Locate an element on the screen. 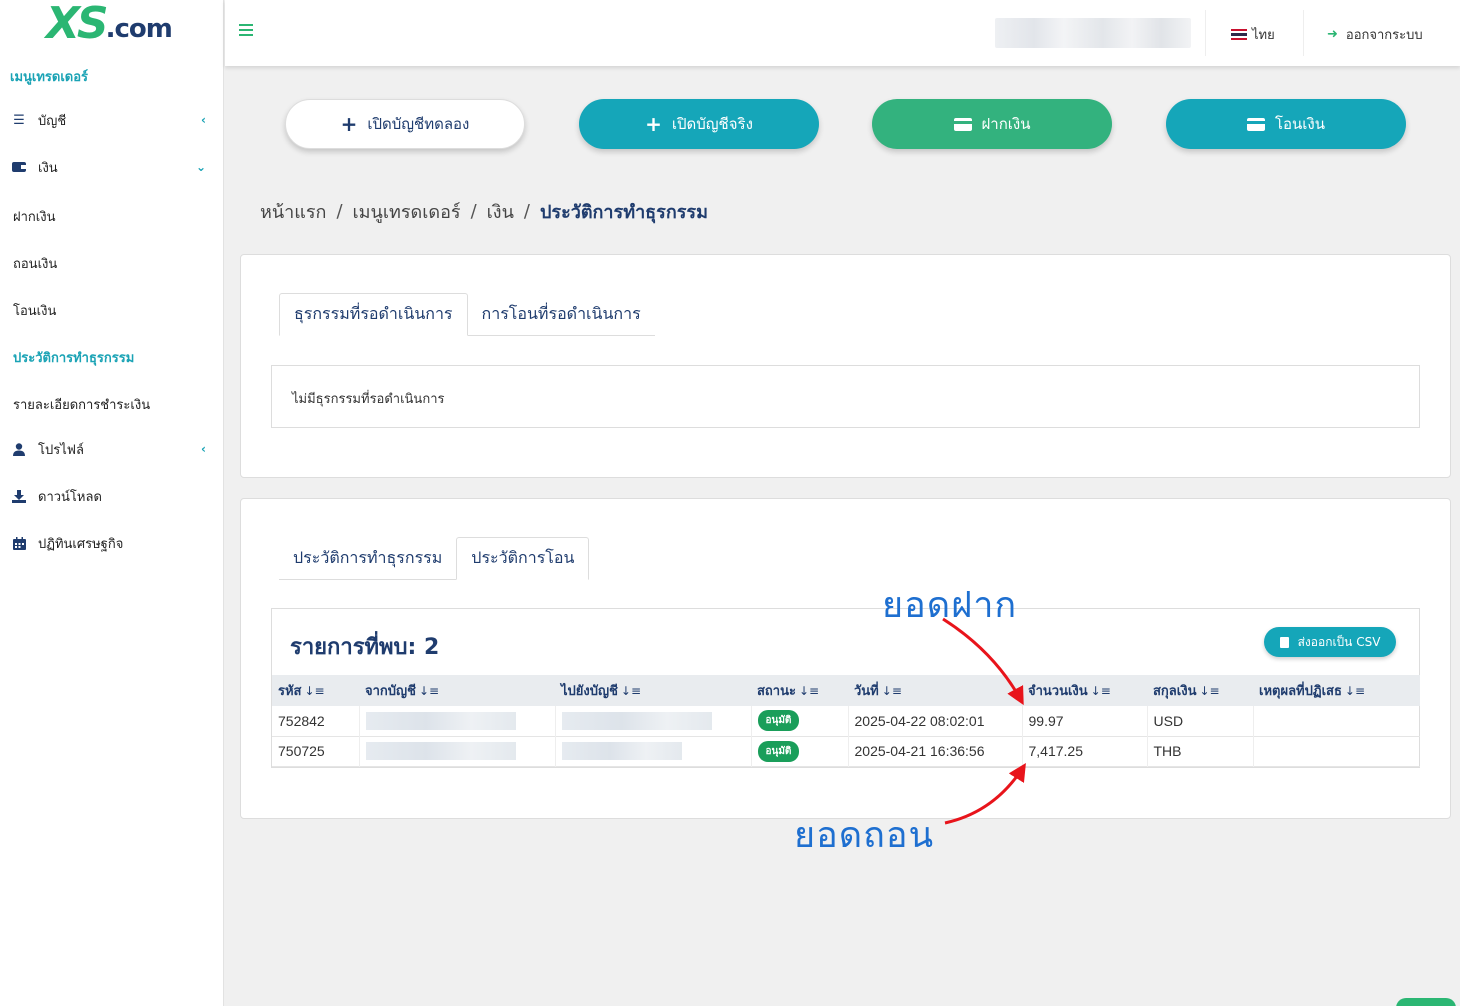  column-label: สกุลเงิน is located at coordinates (1175, 691).